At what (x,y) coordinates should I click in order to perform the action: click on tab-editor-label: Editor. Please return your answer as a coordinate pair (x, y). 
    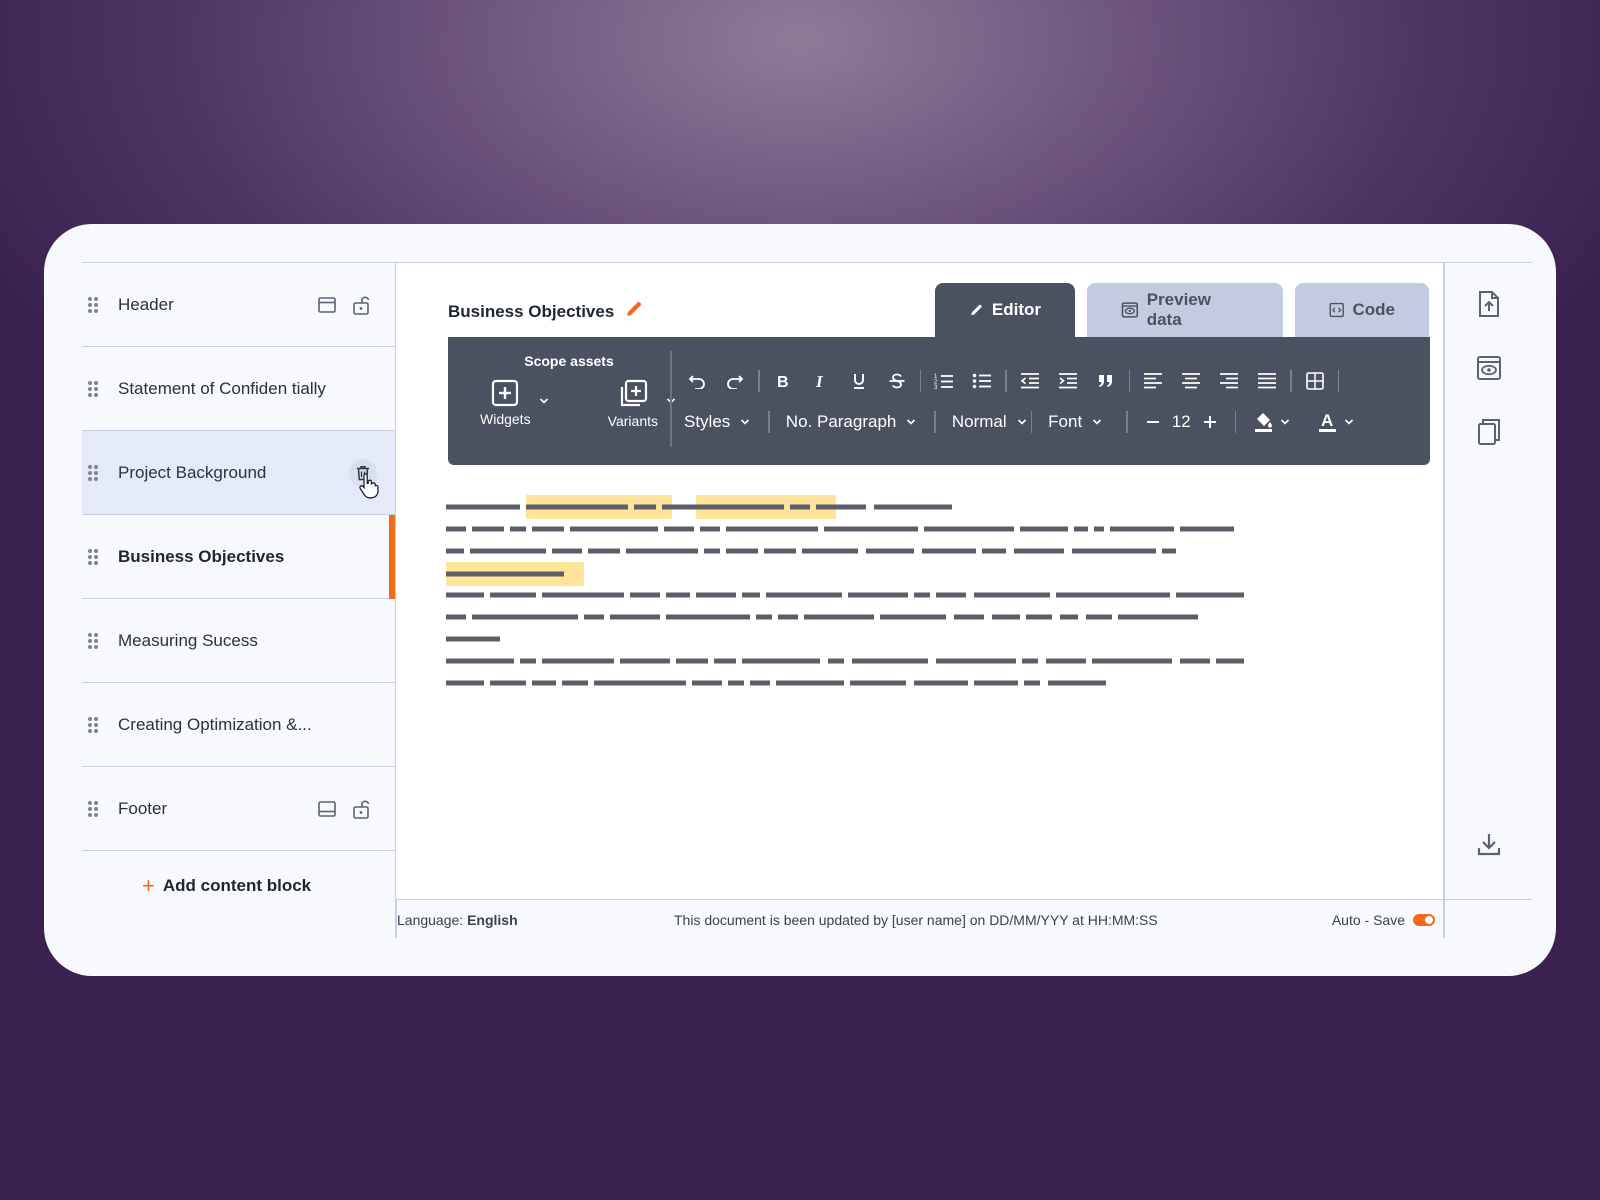
    Looking at the image, I should click on (1016, 309).